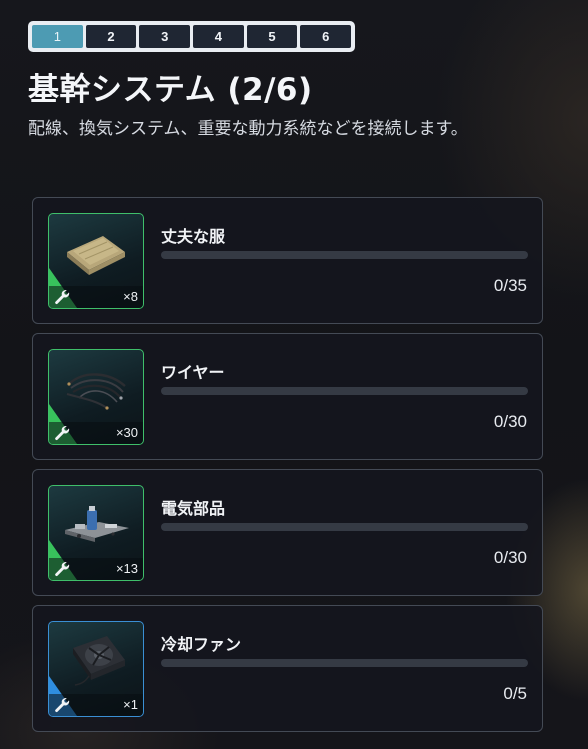  Describe the element at coordinates (126, 568) in the screenshot. I see `item-quantity: ×13` at that location.